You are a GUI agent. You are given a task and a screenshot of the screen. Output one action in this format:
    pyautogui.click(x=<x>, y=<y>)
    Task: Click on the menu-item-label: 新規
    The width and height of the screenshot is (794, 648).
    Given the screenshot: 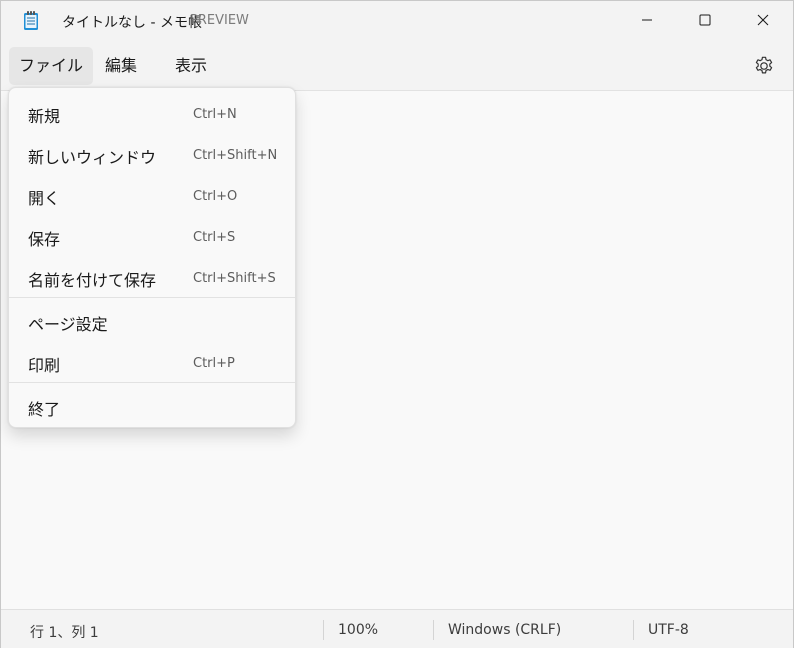 What is the action you would take?
    pyautogui.click(x=44, y=116)
    